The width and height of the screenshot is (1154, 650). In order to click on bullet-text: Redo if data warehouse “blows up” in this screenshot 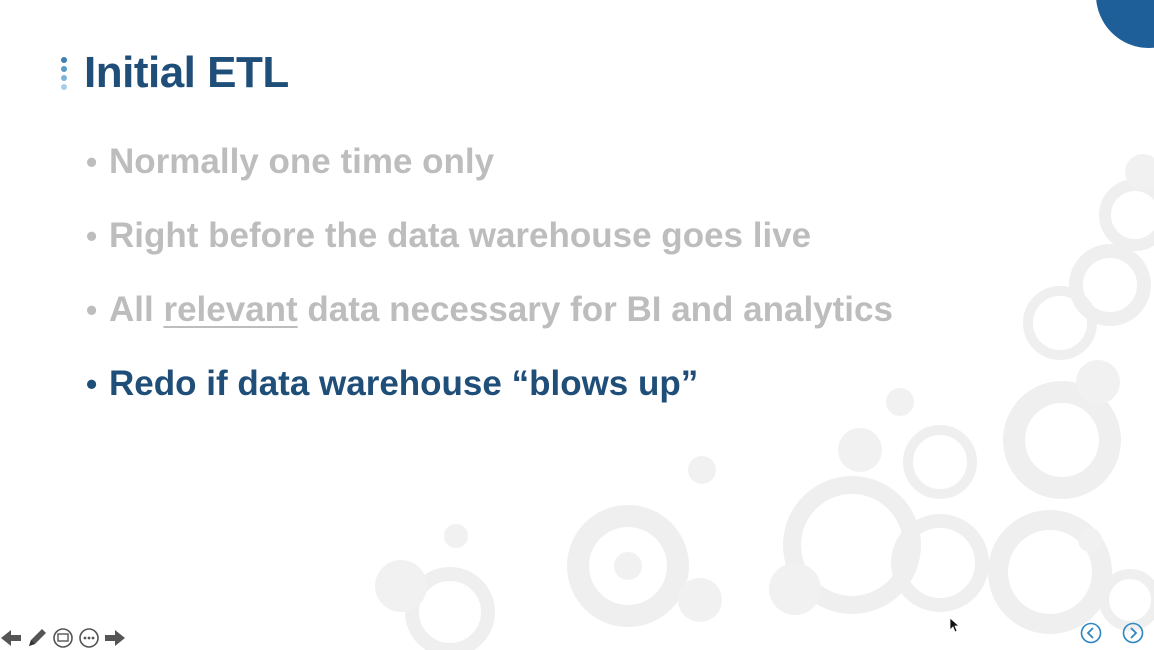, I will do `click(404, 383)`.